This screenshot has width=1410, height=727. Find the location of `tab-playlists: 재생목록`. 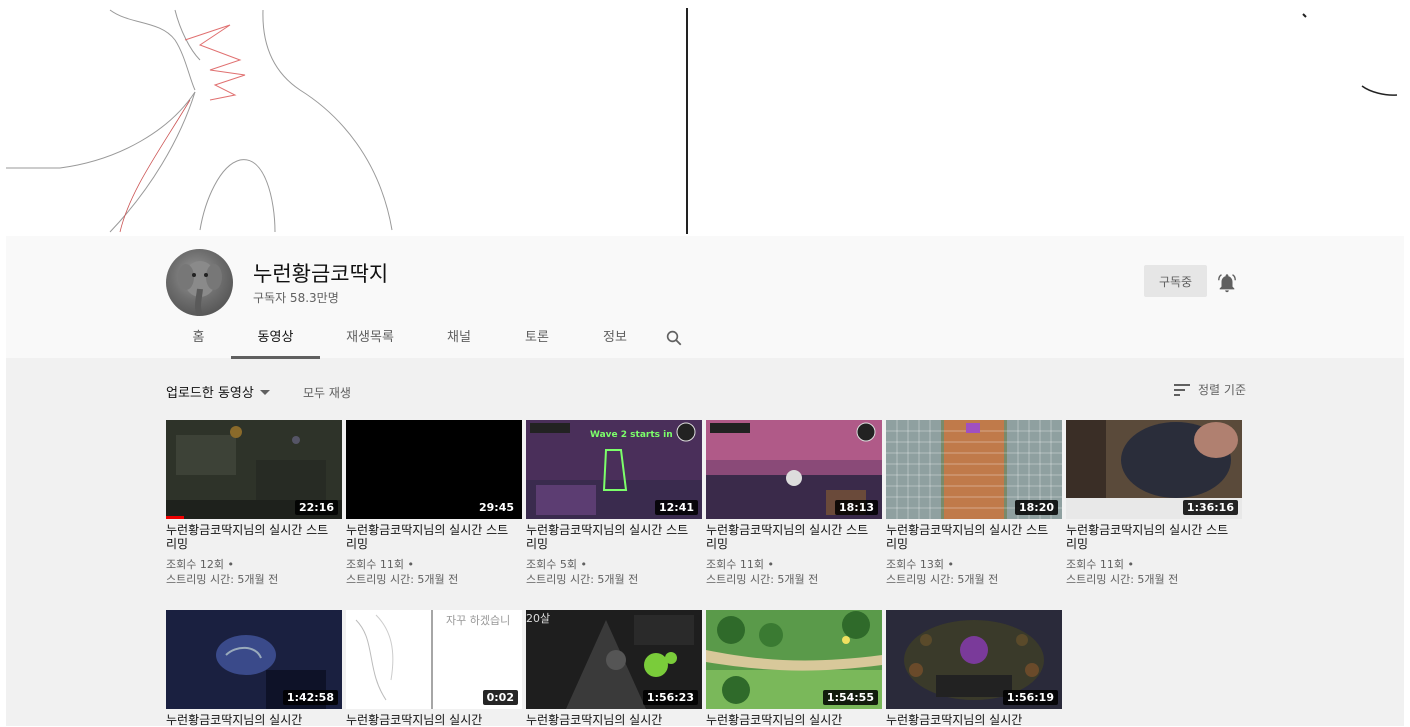

tab-playlists: 재생목록 is located at coordinates (370, 337).